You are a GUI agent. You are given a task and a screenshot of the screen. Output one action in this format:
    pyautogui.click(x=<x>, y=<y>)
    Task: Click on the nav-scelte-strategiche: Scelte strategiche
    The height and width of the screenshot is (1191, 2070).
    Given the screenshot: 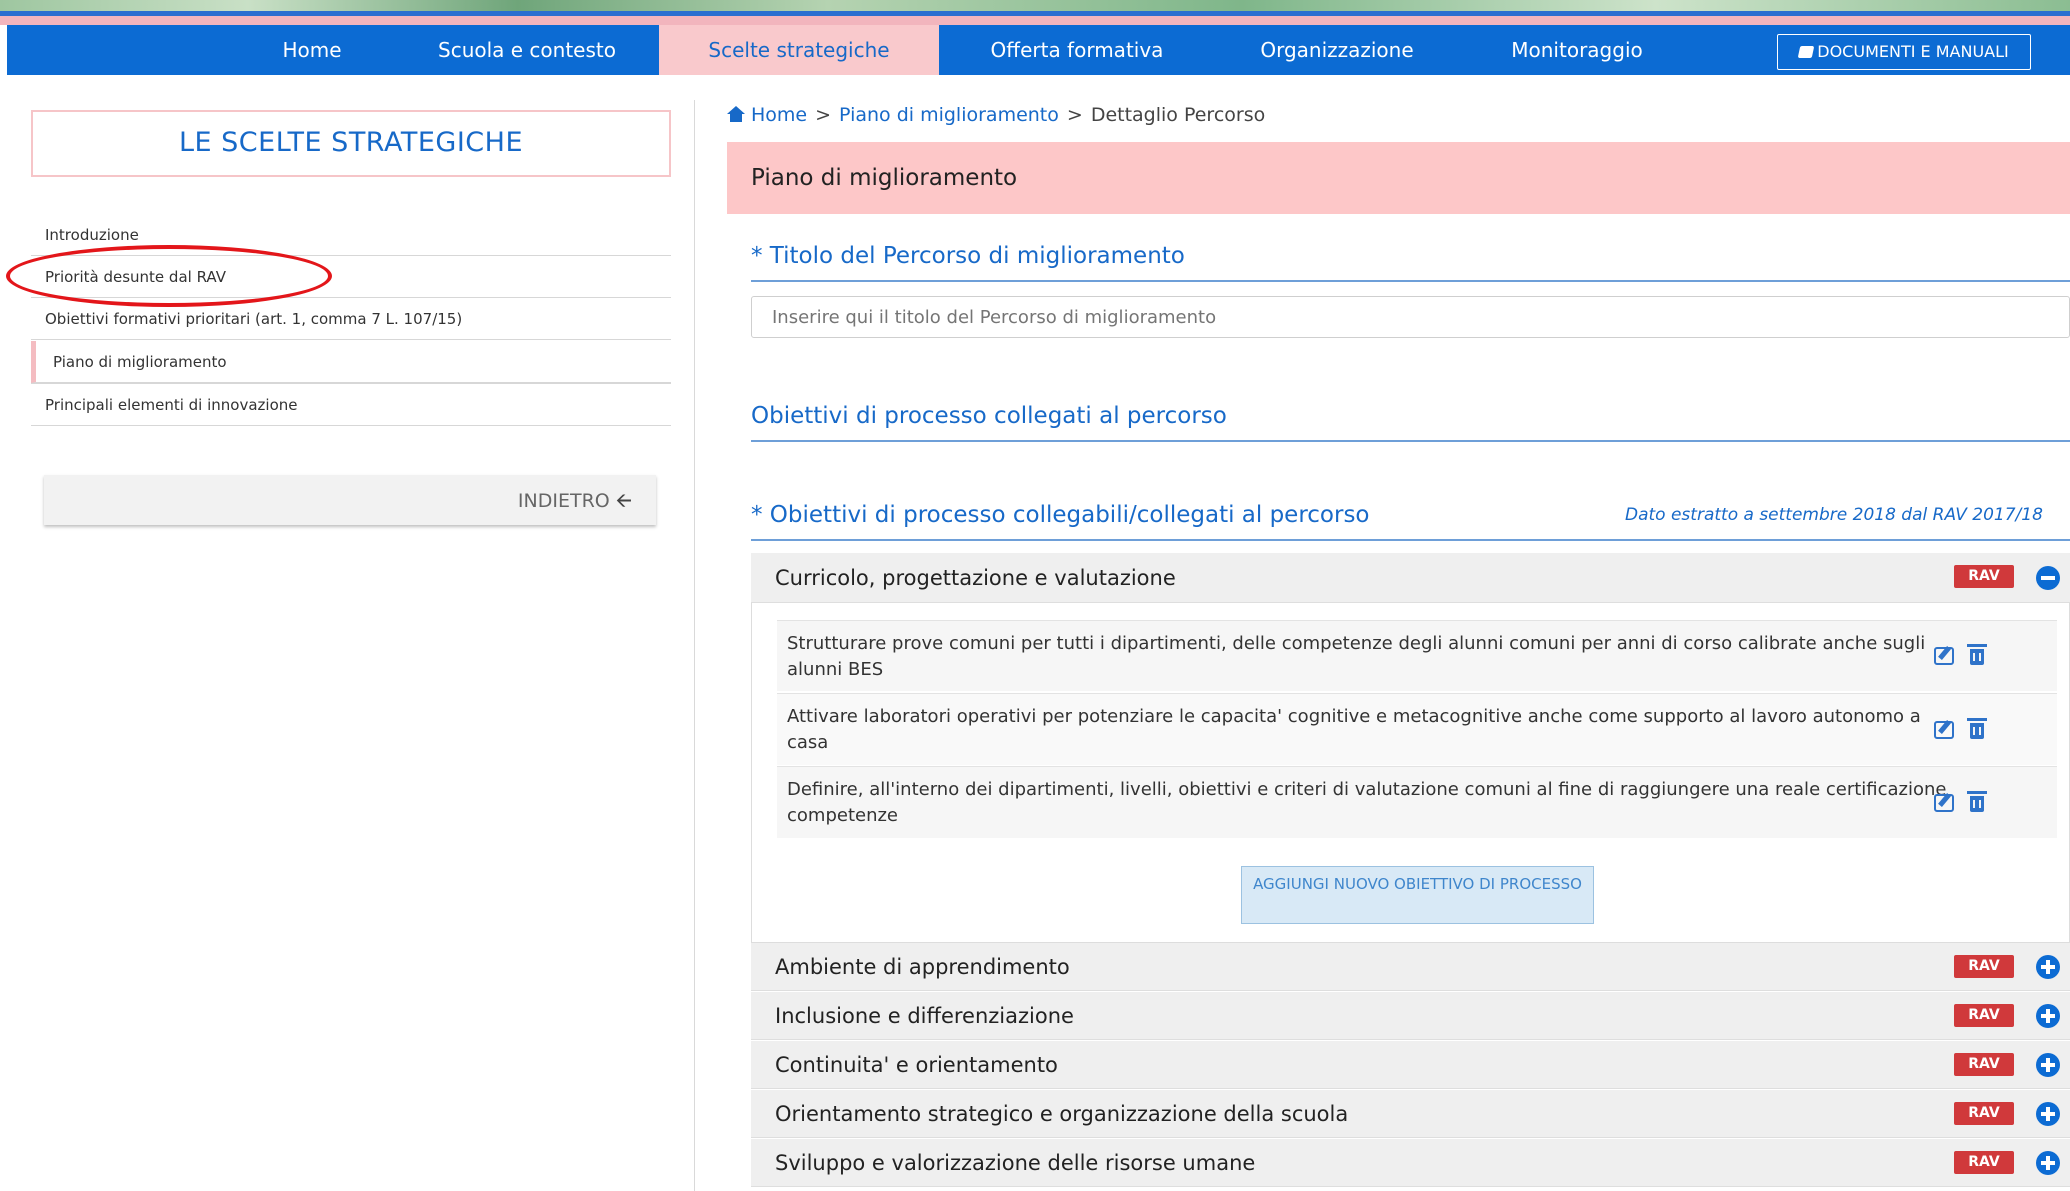 What is the action you would take?
    pyautogui.click(x=799, y=50)
    